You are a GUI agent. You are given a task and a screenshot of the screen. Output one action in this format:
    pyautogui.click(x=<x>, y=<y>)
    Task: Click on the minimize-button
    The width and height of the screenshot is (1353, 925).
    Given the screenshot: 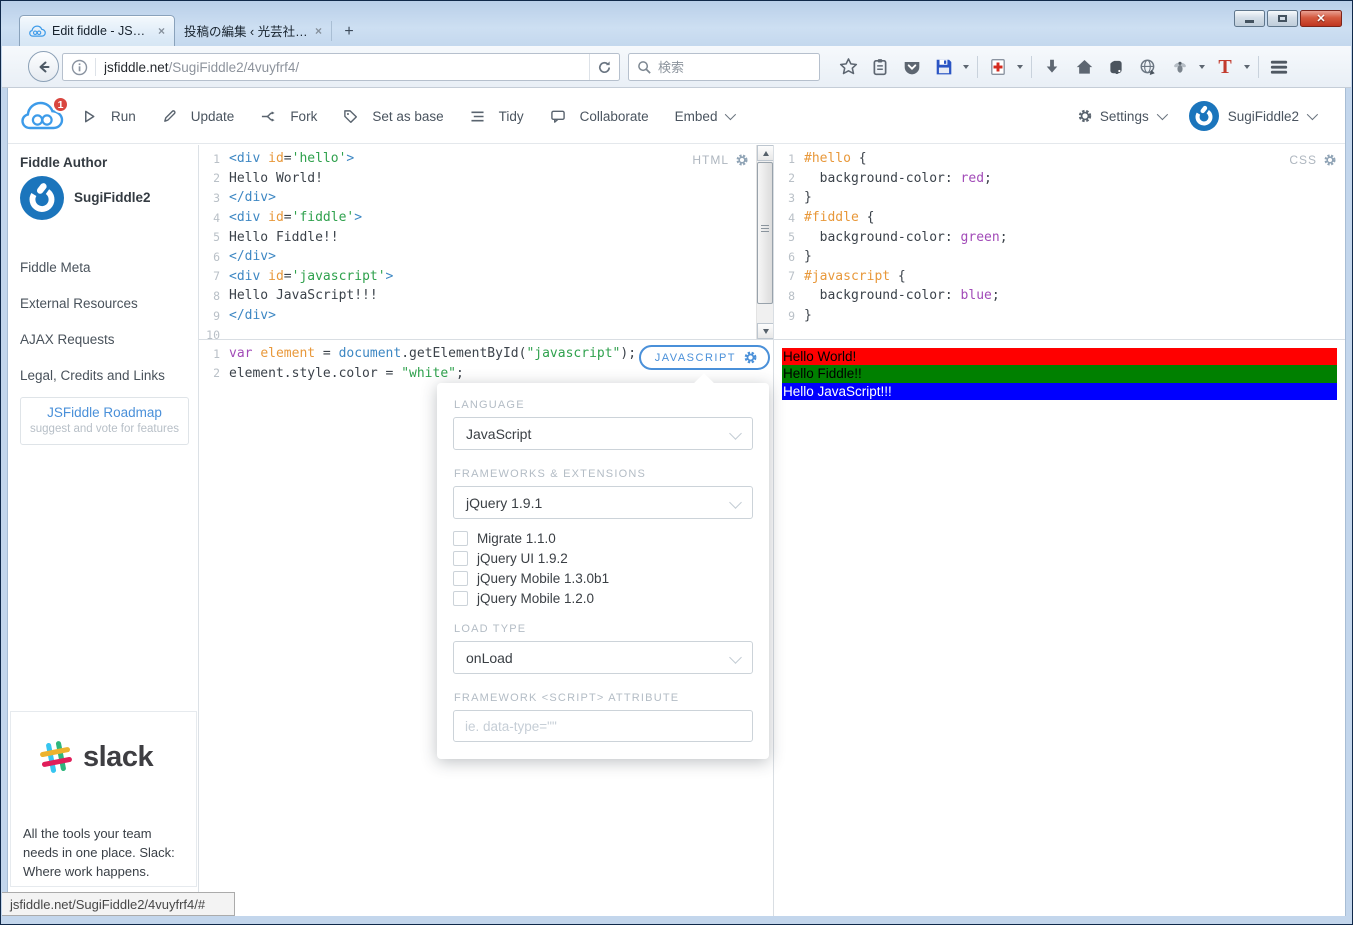 What is the action you would take?
    pyautogui.click(x=1249, y=18)
    